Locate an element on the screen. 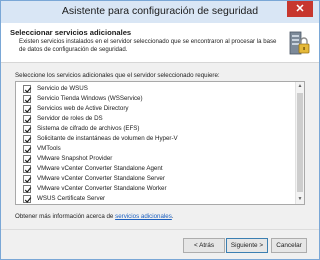 The height and width of the screenshot is (260, 320). list-item: VMTools is located at coordinates (156, 149).